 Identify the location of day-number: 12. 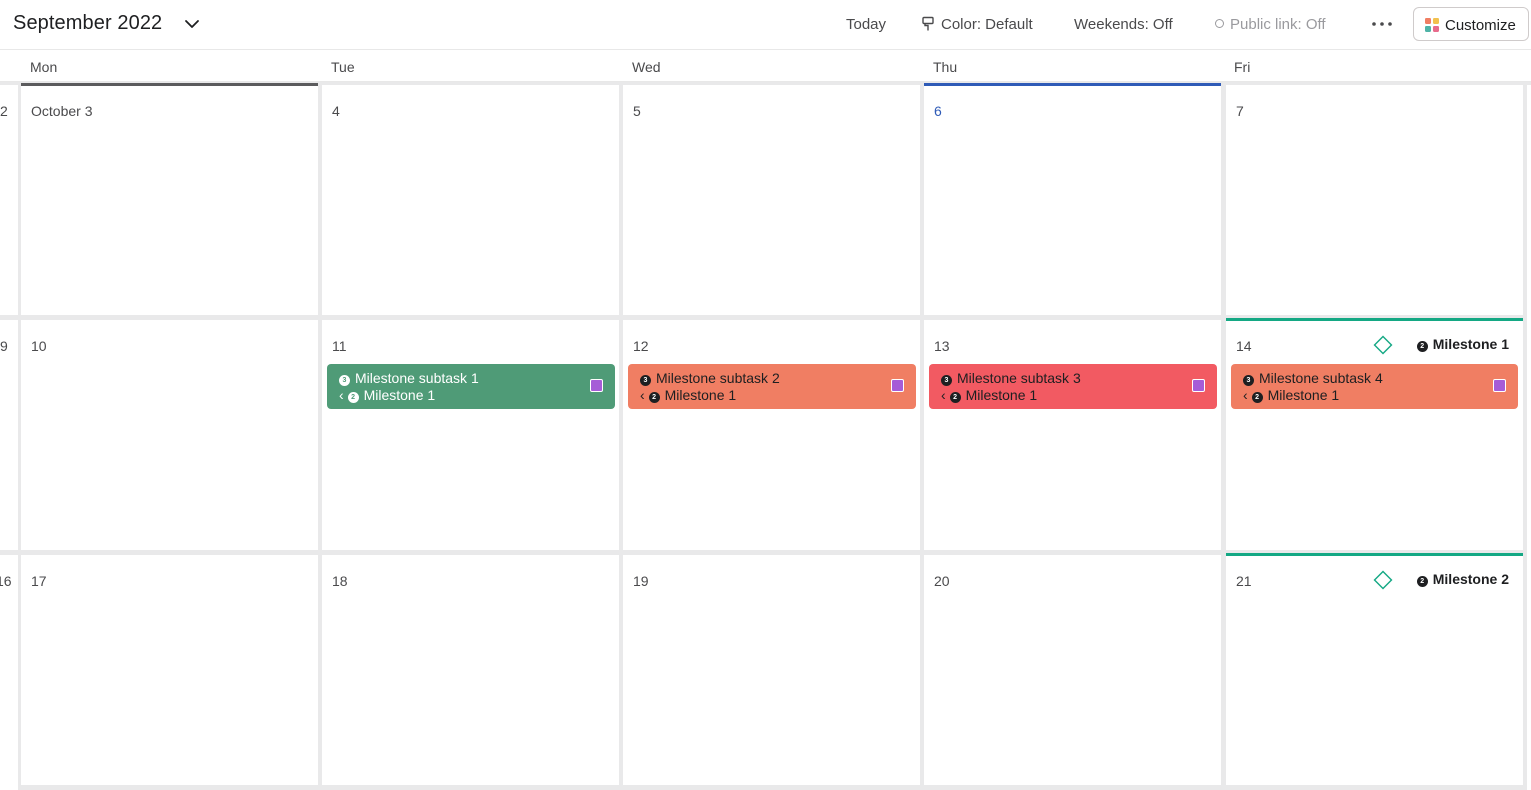
(641, 346).